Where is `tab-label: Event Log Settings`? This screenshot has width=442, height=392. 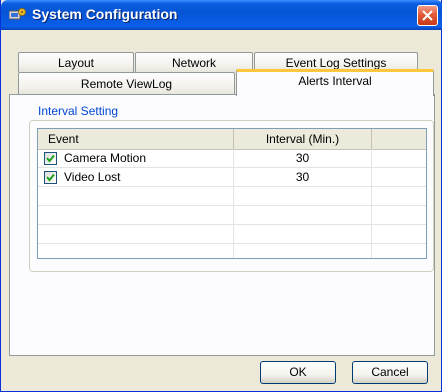
tab-label: Event Log Settings is located at coordinates (336, 63).